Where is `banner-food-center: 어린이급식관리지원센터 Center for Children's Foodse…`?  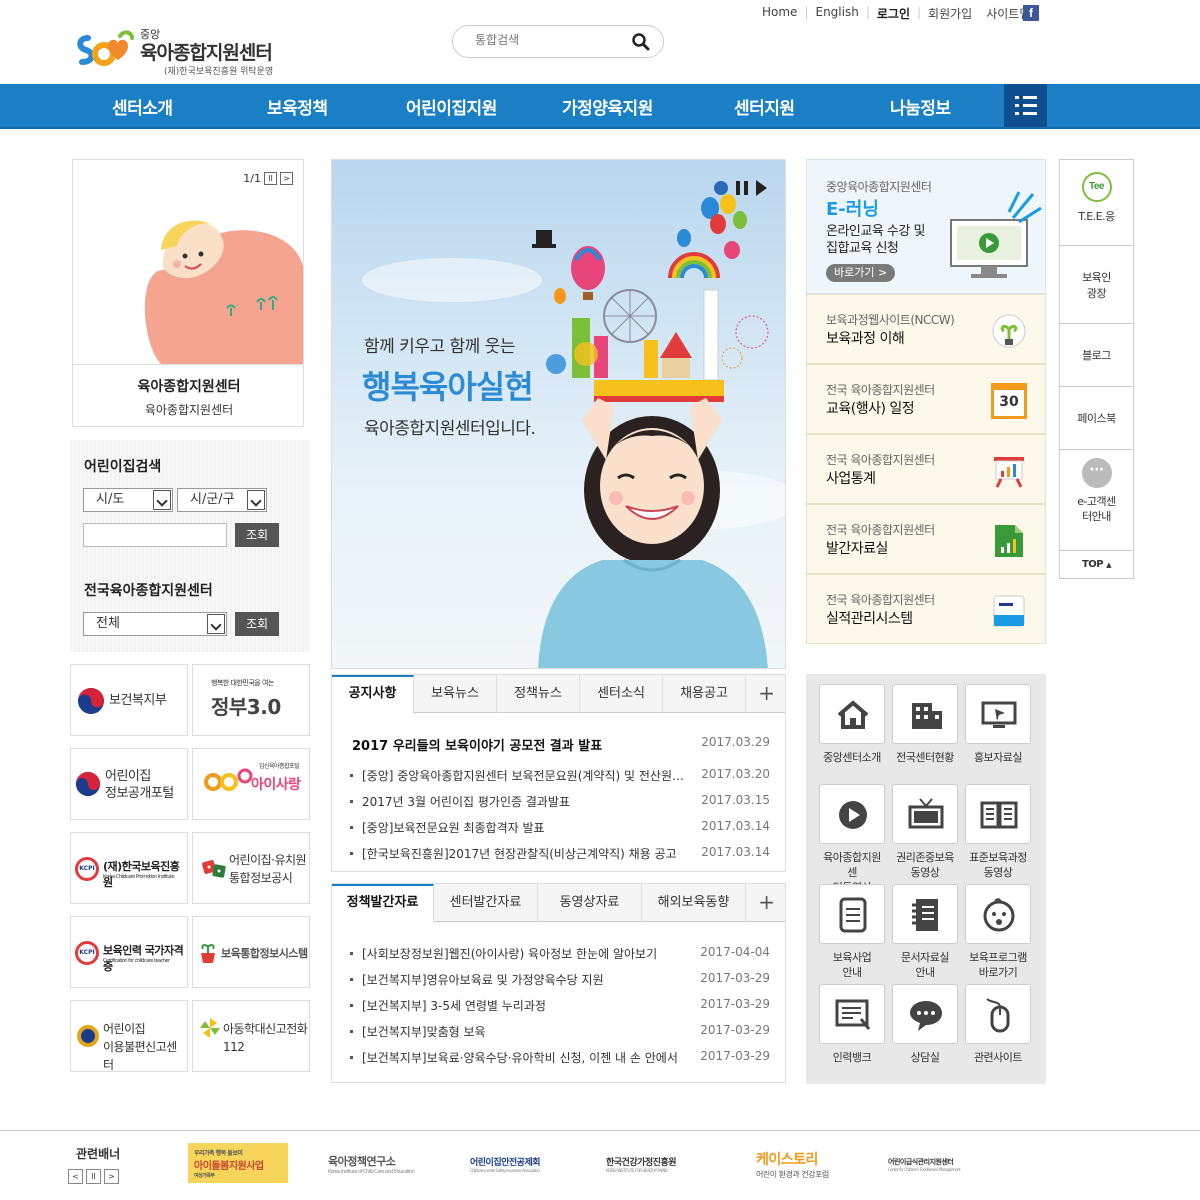 banner-food-center: 어린이급식관리지원센터 Center for Children's Foodse… is located at coordinates (940, 1164).